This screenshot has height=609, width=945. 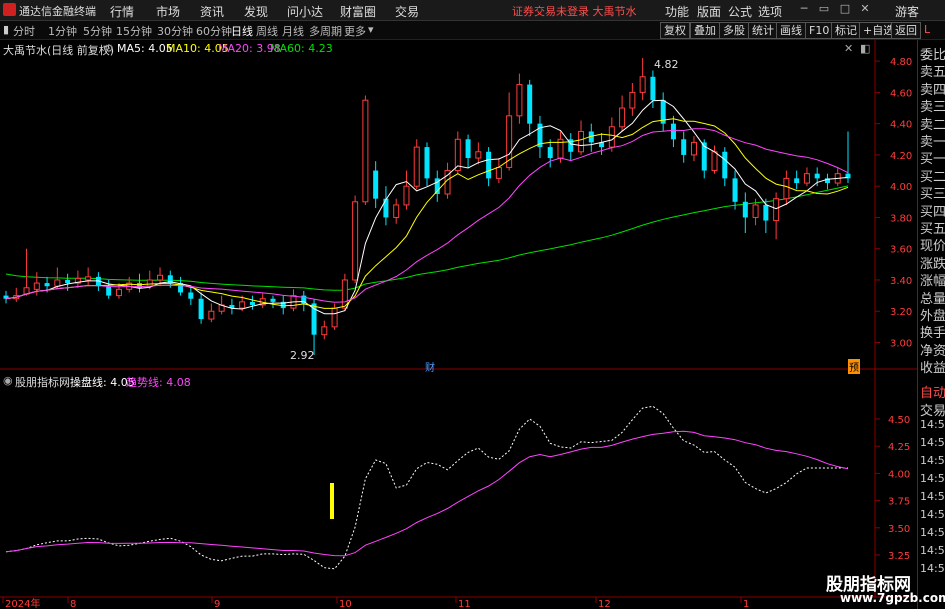 What do you see at coordinates (791, 30) in the screenshot?
I see `huaxian-button: 画线` at bounding box center [791, 30].